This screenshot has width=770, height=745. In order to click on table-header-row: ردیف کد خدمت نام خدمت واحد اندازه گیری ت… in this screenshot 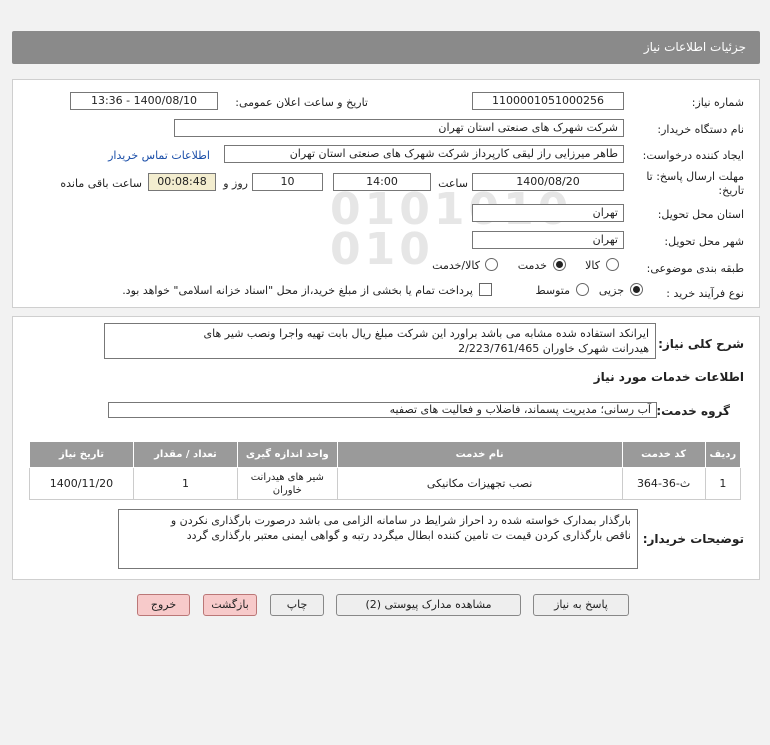, I will do `click(385, 454)`.